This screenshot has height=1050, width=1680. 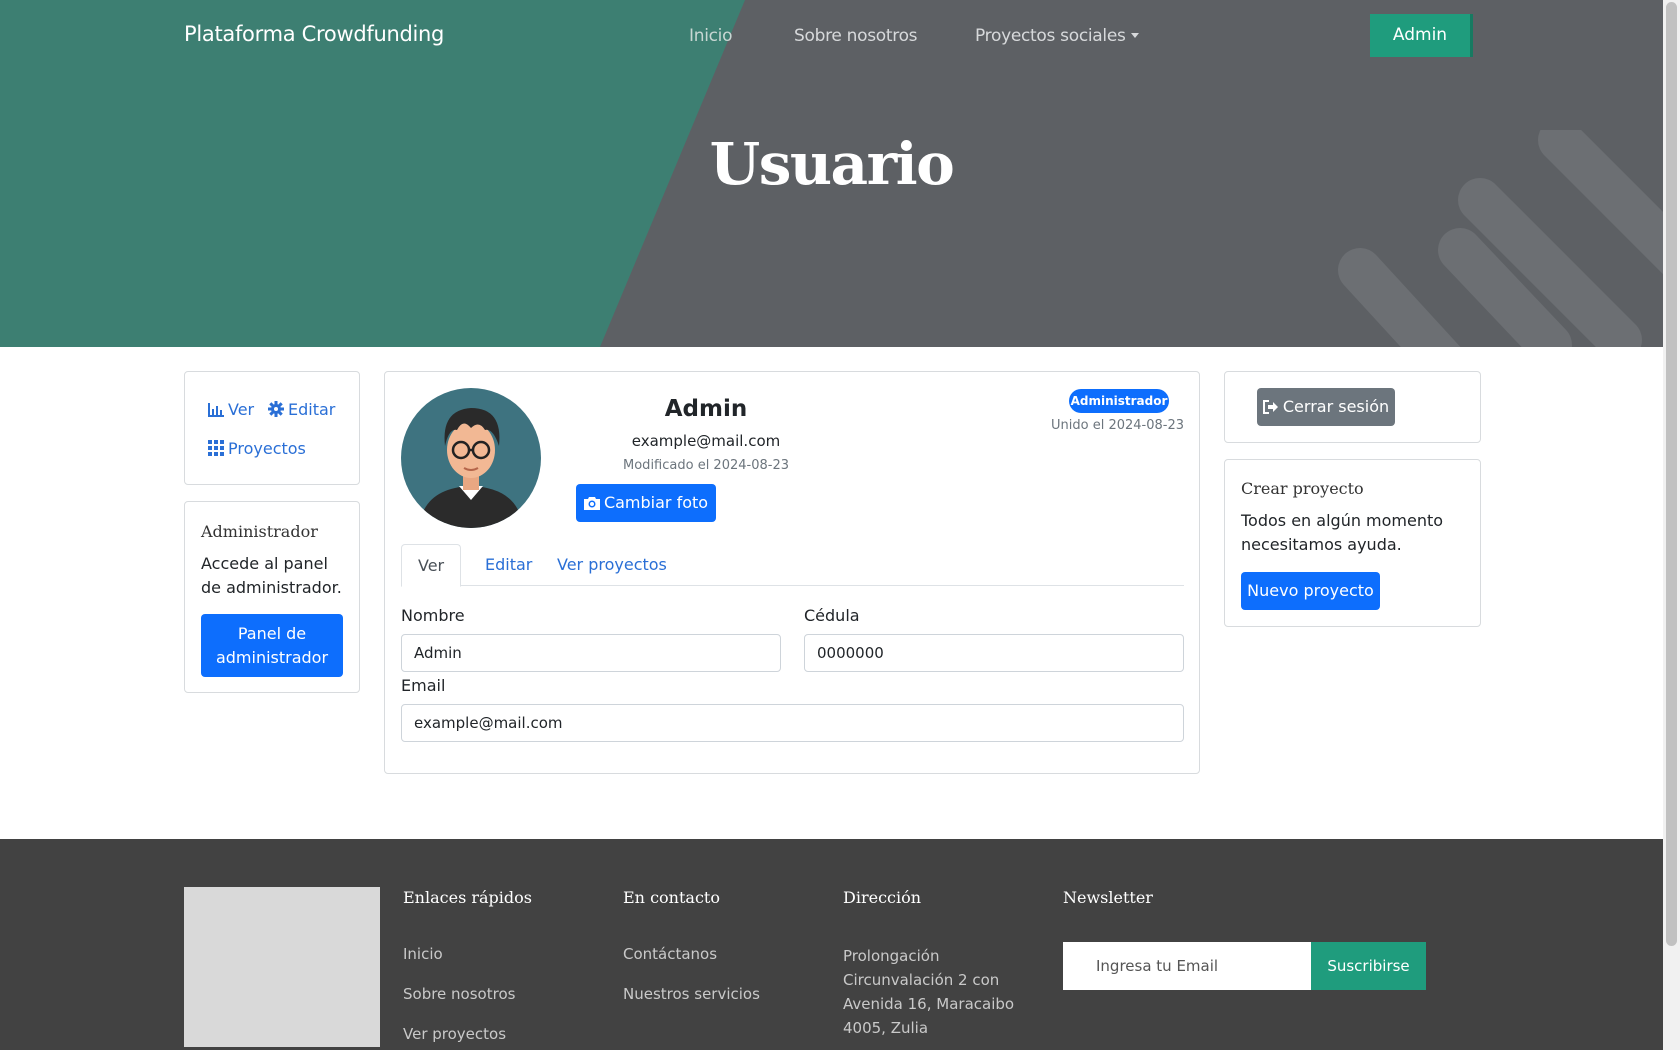 What do you see at coordinates (792, 565) in the screenshot?
I see `profile-tabs: Ver Editar Ver proyectos` at bounding box center [792, 565].